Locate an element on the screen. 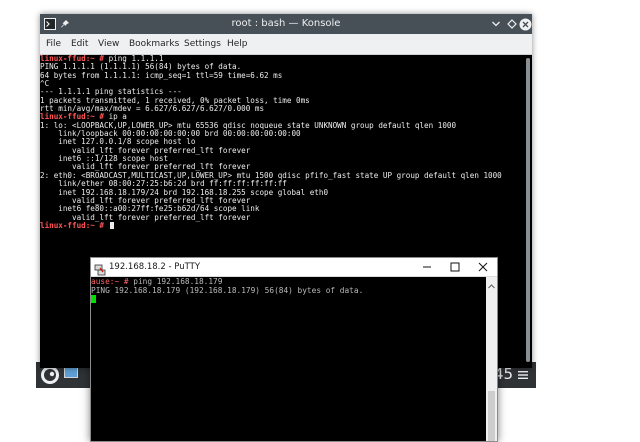  terminal-line: valid_lft forever preferred_lft forever is located at coordinates (282, 217).